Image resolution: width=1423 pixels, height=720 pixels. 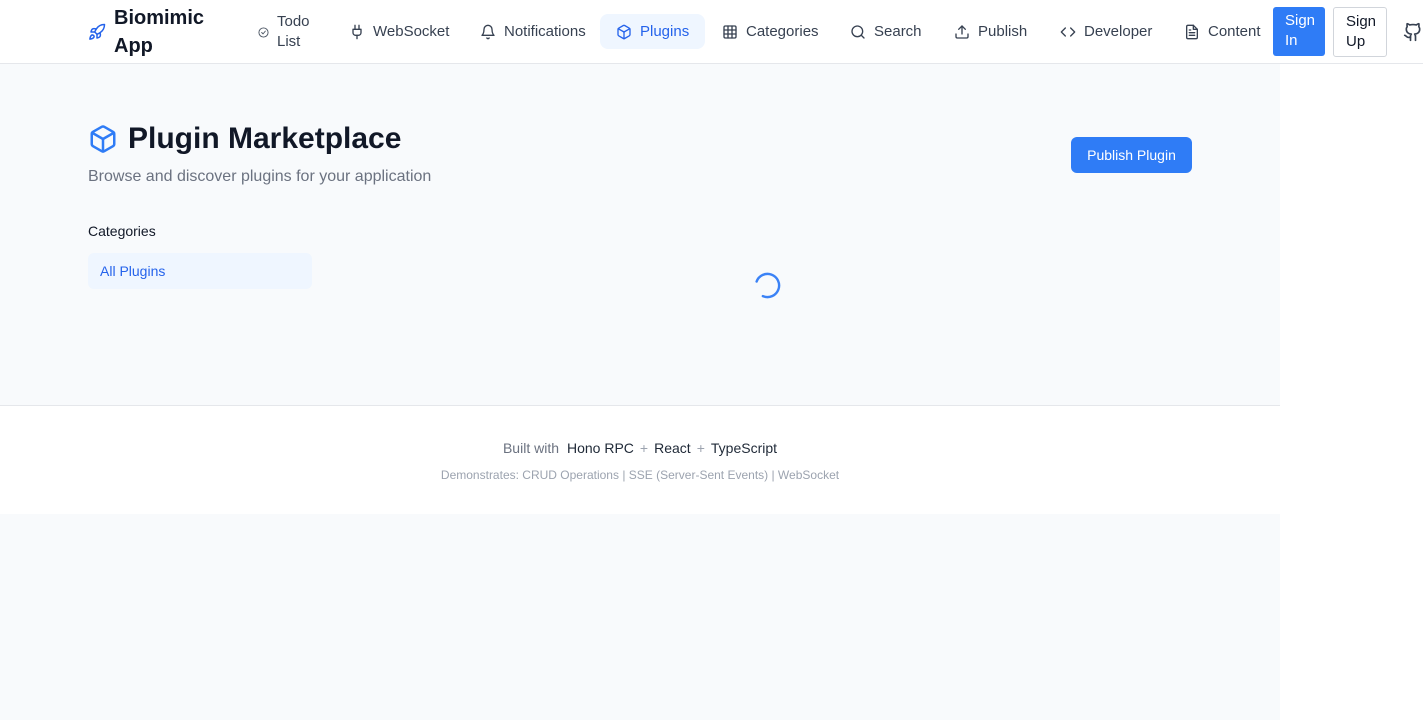 I want to click on nav-label: Todo List, so click(x=293, y=31).